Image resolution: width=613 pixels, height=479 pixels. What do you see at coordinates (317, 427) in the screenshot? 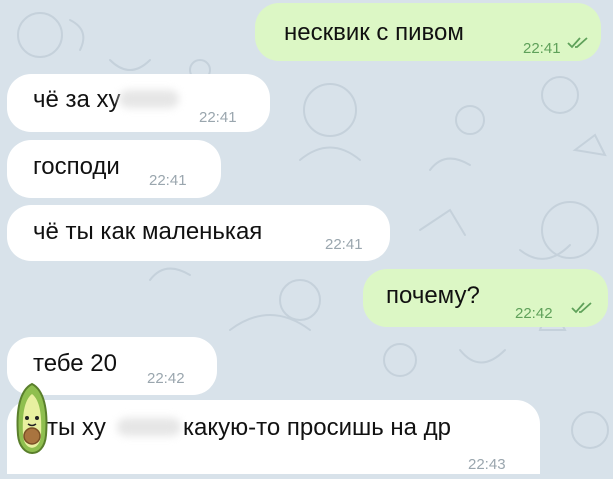
I see `message-text-continued: какую-то просишь на др` at bounding box center [317, 427].